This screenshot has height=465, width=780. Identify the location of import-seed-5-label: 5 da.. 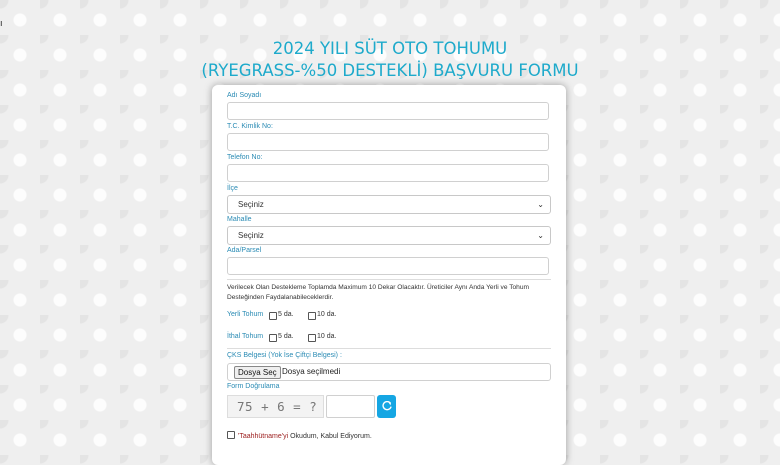
(286, 336).